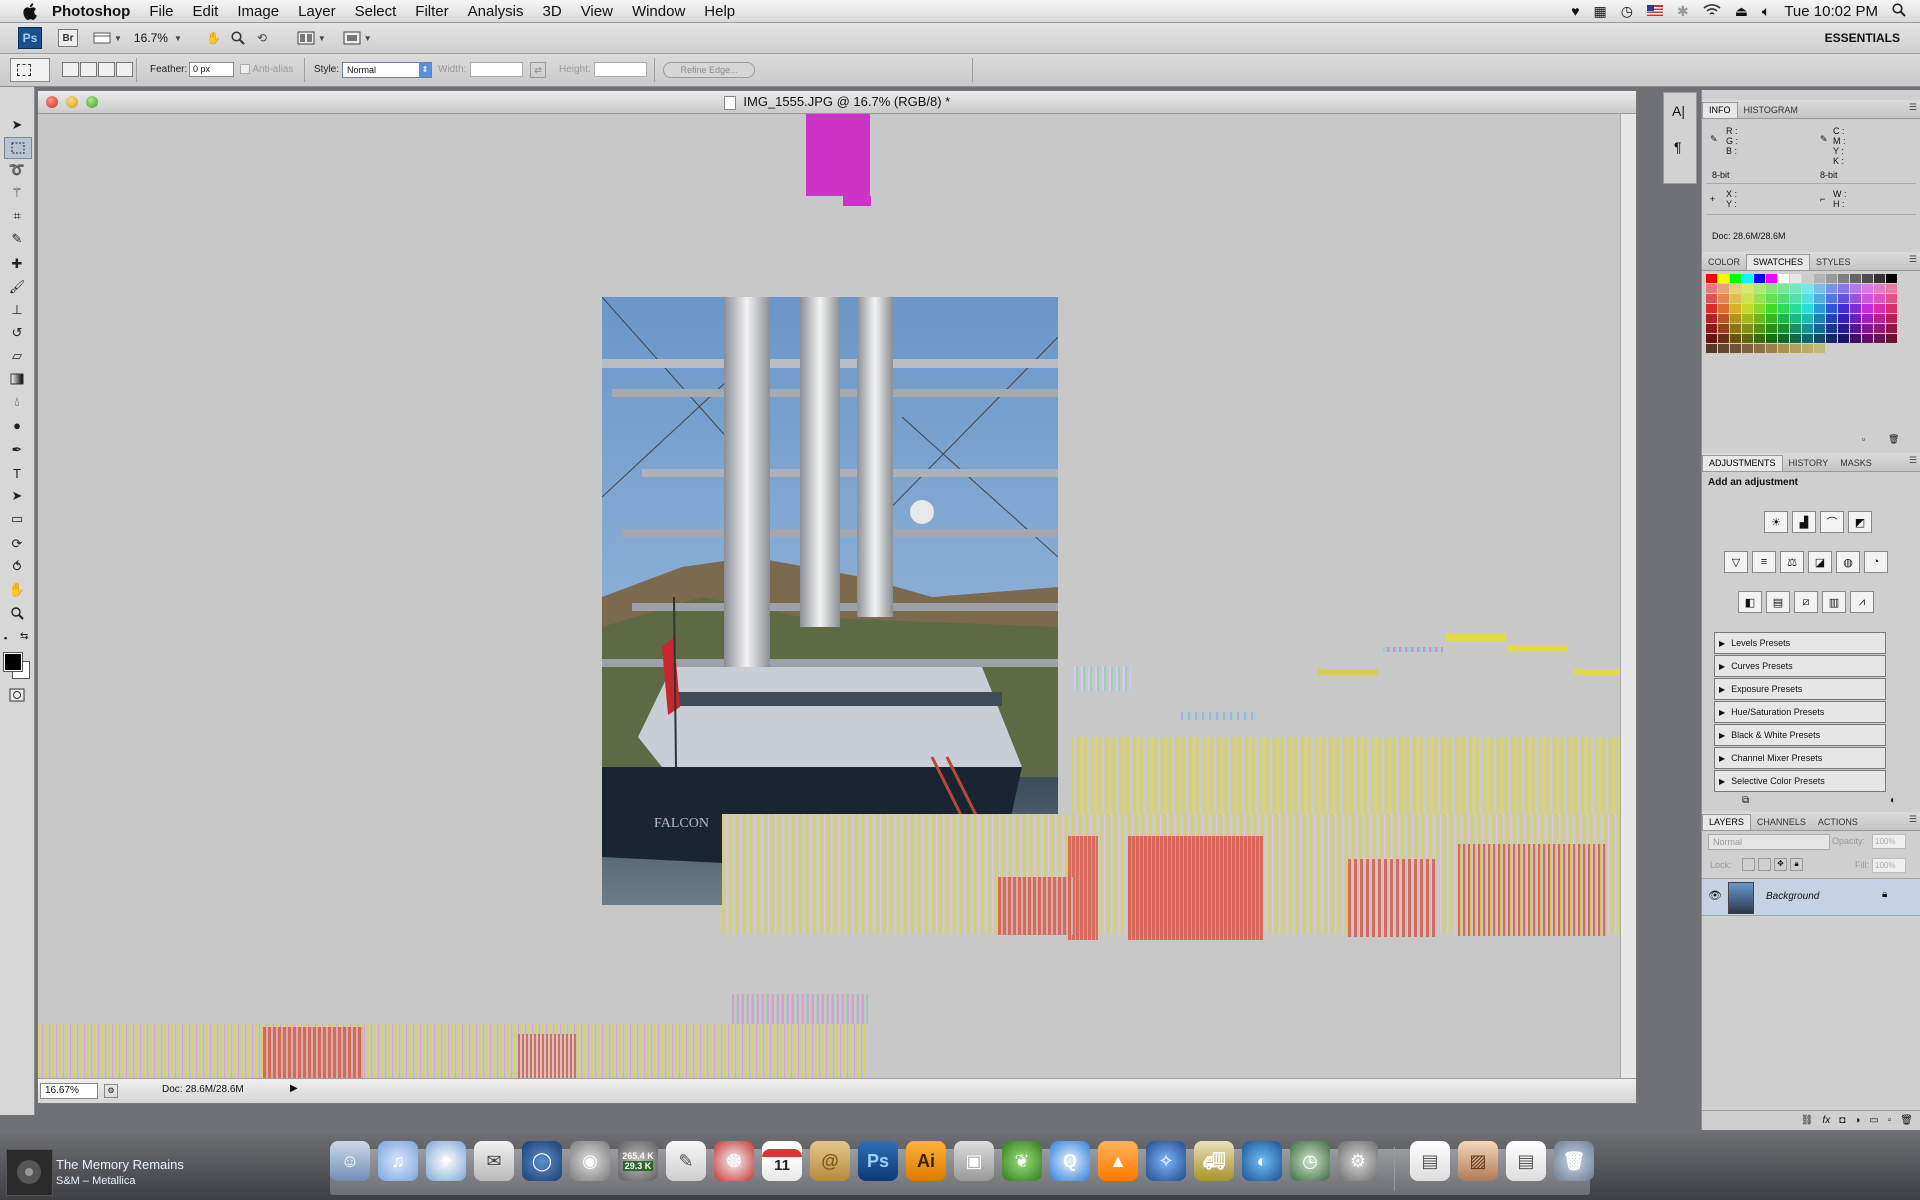 This screenshot has height=1200, width=1920. What do you see at coordinates (72, 102) in the screenshot?
I see `minimize-window-button` at bounding box center [72, 102].